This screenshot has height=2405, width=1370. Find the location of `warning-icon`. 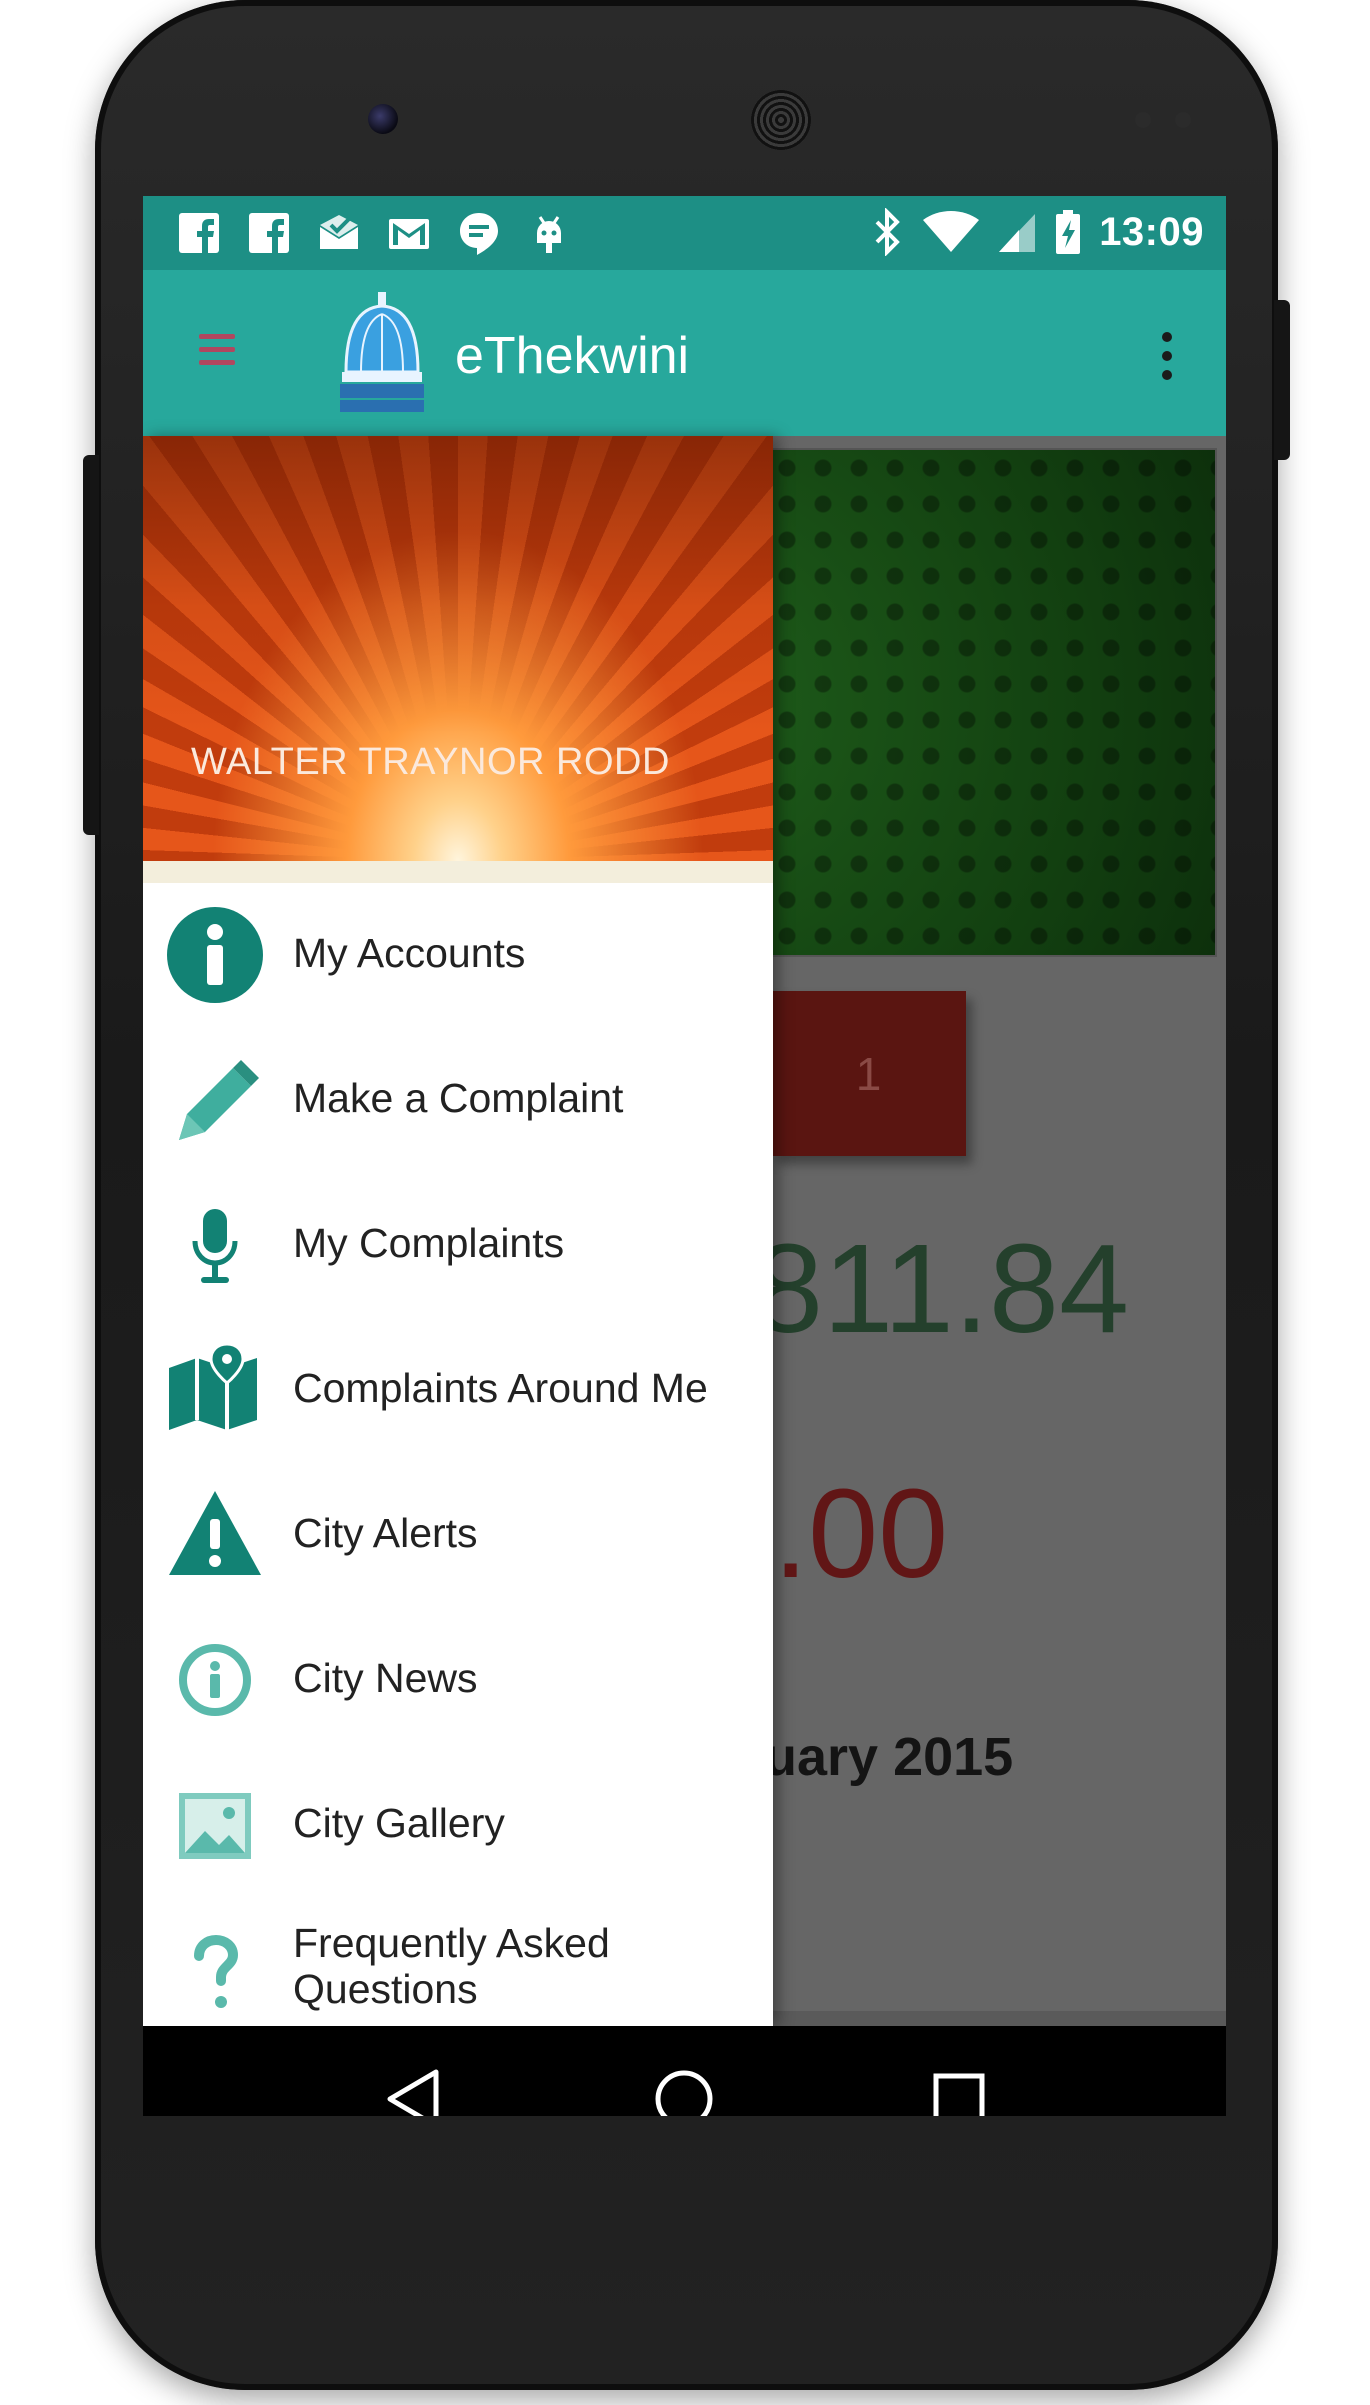

warning-icon is located at coordinates (215, 1533).